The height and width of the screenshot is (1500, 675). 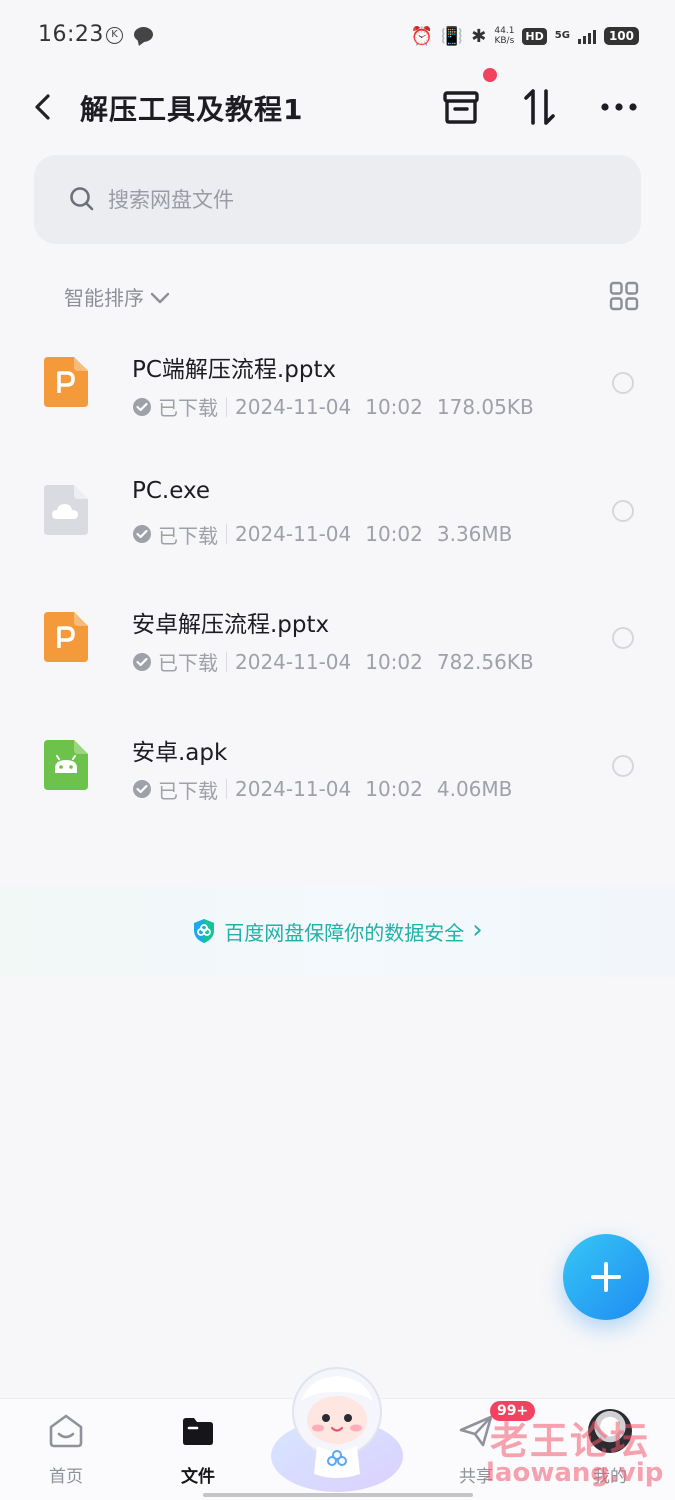 I want to click on file-meta: 已下载 2024-11-04 10:02 4.06MB, so click(x=322, y=789).